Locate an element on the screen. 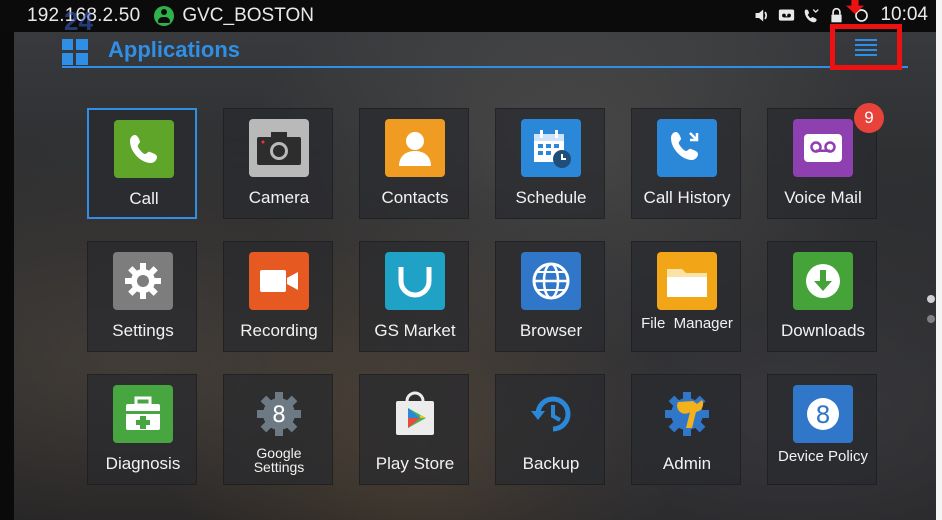 This screenshot has width=942, height=520. app-tile-browser: Browser is located at coordinates (550, 296).